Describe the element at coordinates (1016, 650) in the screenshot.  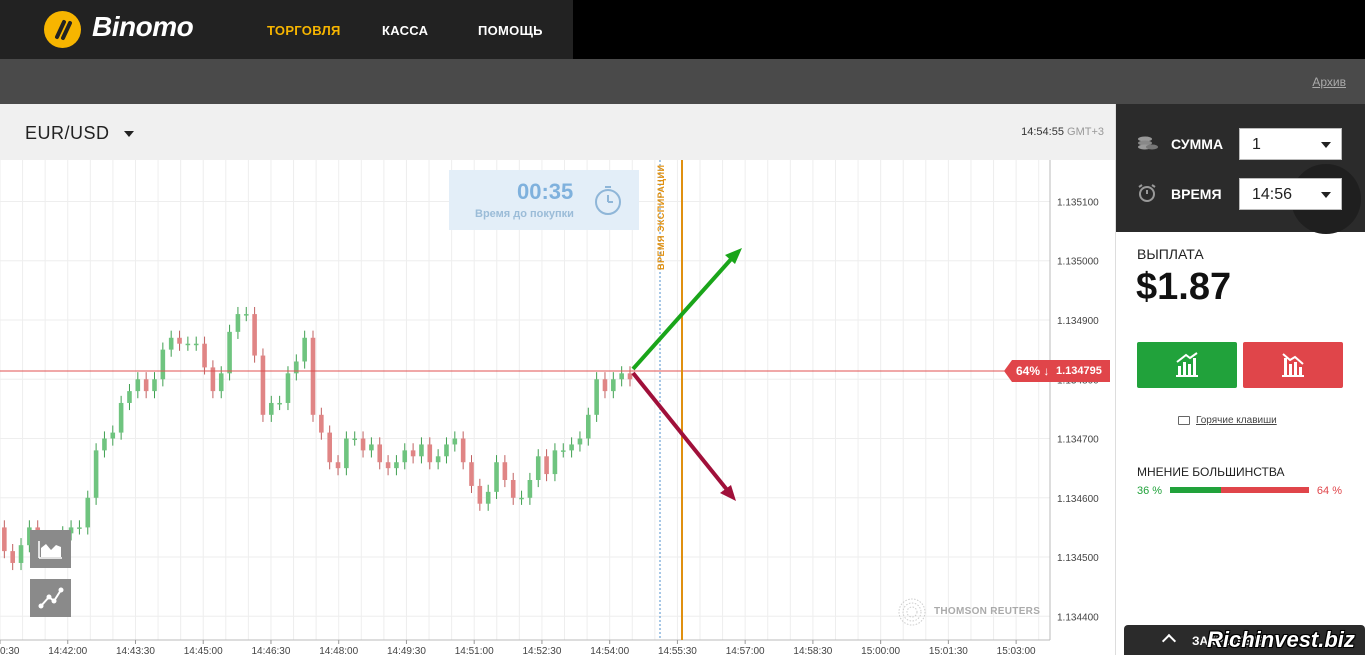
I see `x-tick-label: 15:03:00` at that location.